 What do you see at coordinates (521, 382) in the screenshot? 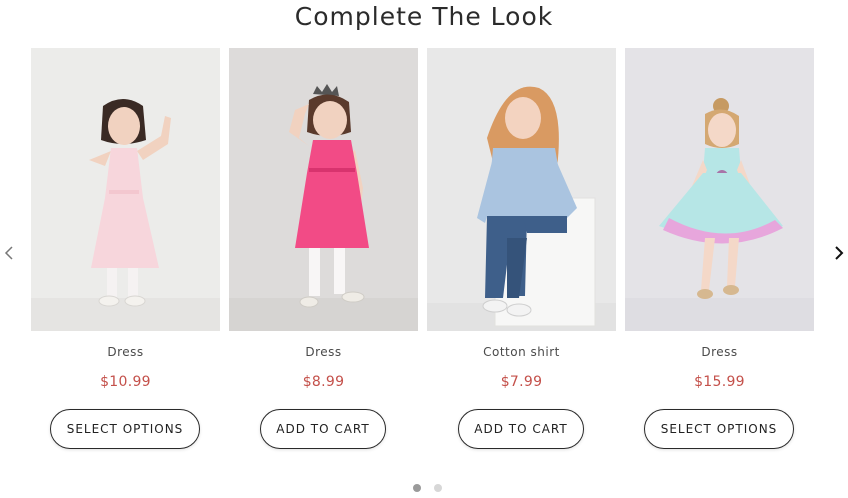
I see `product-price: $7.99` at bounding box center [521, 382].